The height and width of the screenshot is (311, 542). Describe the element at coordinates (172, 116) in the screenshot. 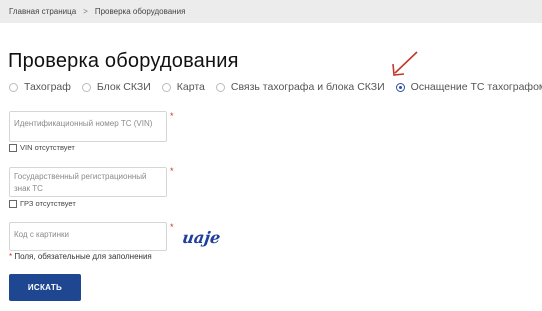

I see `vin-required-mark: *` at that location.